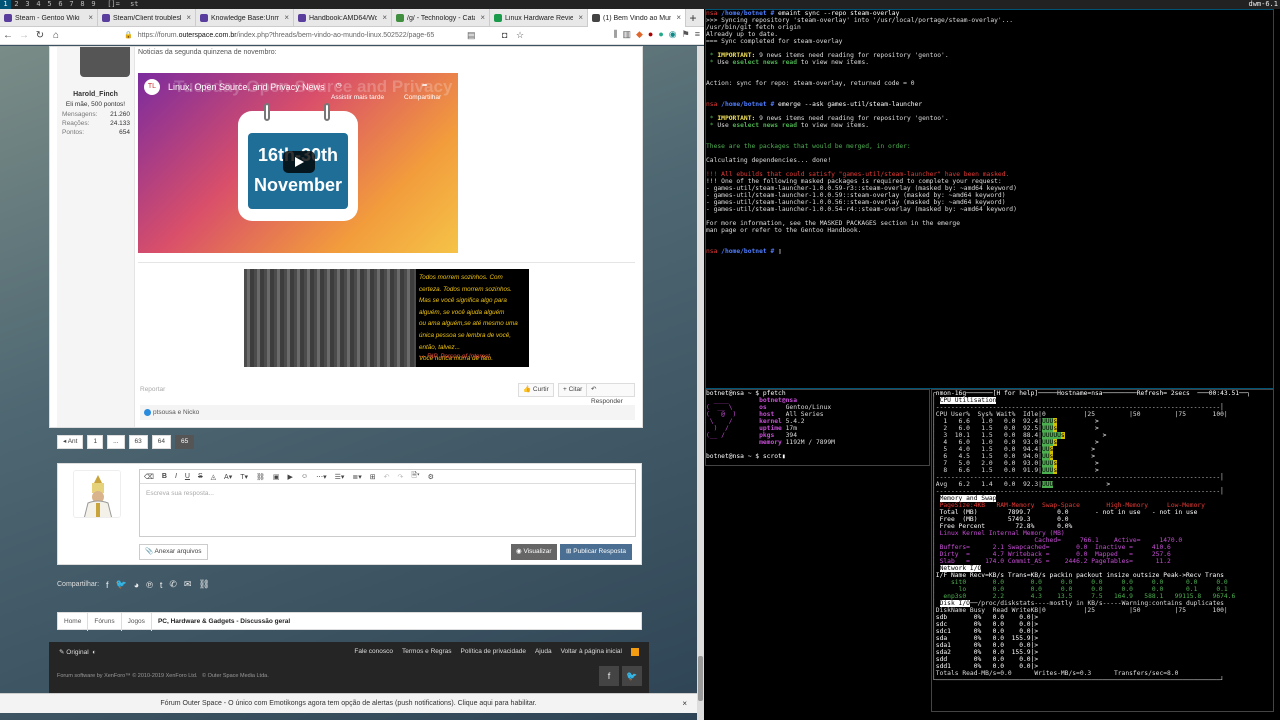  What do you see at coordinates (401, 477) in the screenshot?
I see `redo-icon: ↷` at bounding box center [401, 477].